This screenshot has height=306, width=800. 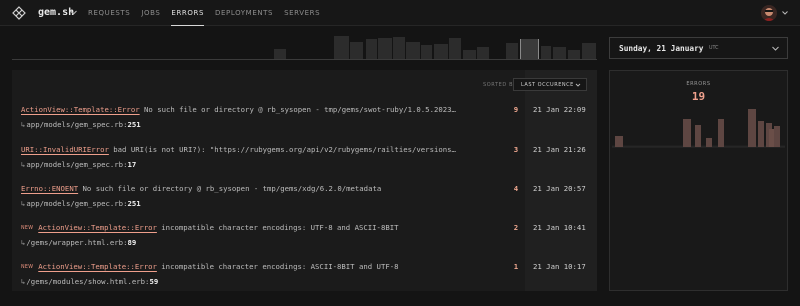 What do you see at coordinates (559, 227) in the screenshot?
I see `last-occurrence-time: 21 Jan 10:41` at bounding box center [559, 227].